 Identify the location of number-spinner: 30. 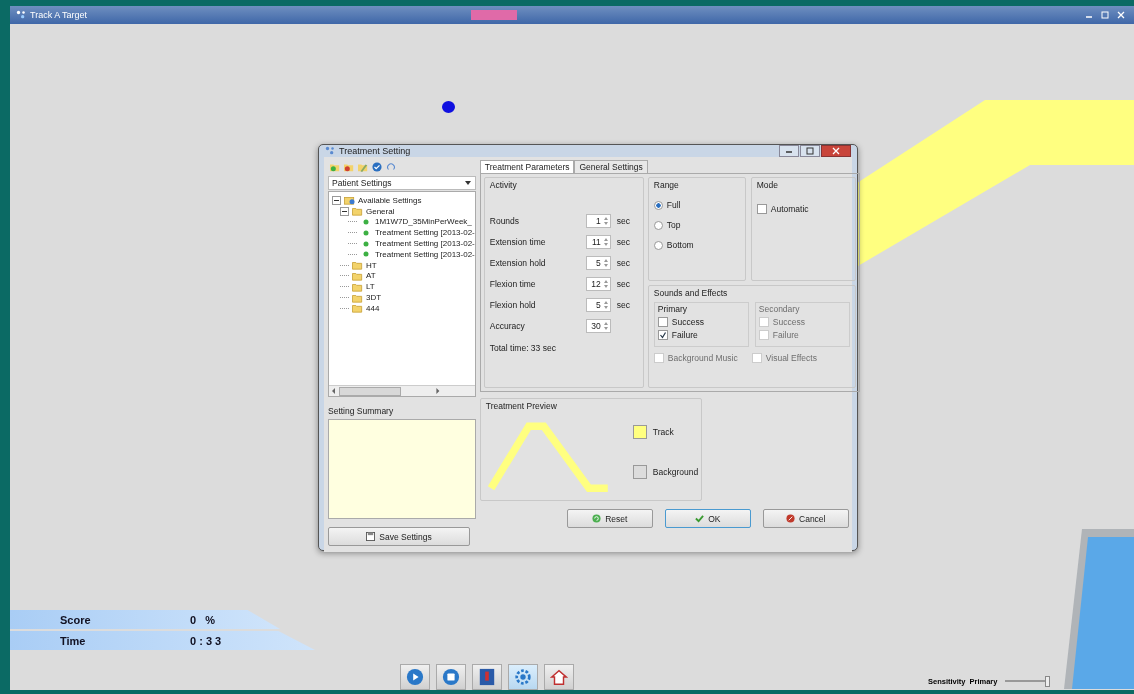
(598, 325).